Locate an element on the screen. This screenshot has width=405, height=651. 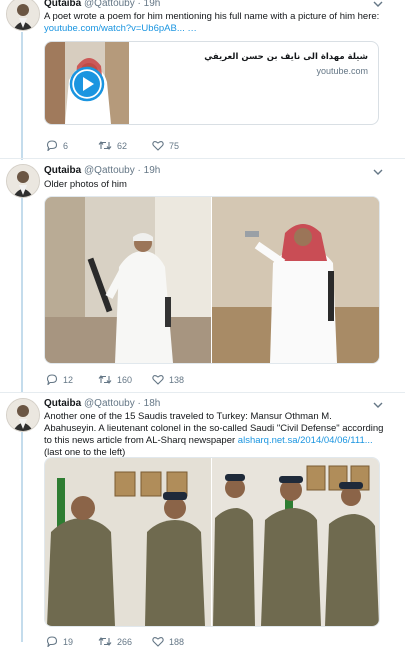
reply-count: 12 is located at coordinates (68, 379).